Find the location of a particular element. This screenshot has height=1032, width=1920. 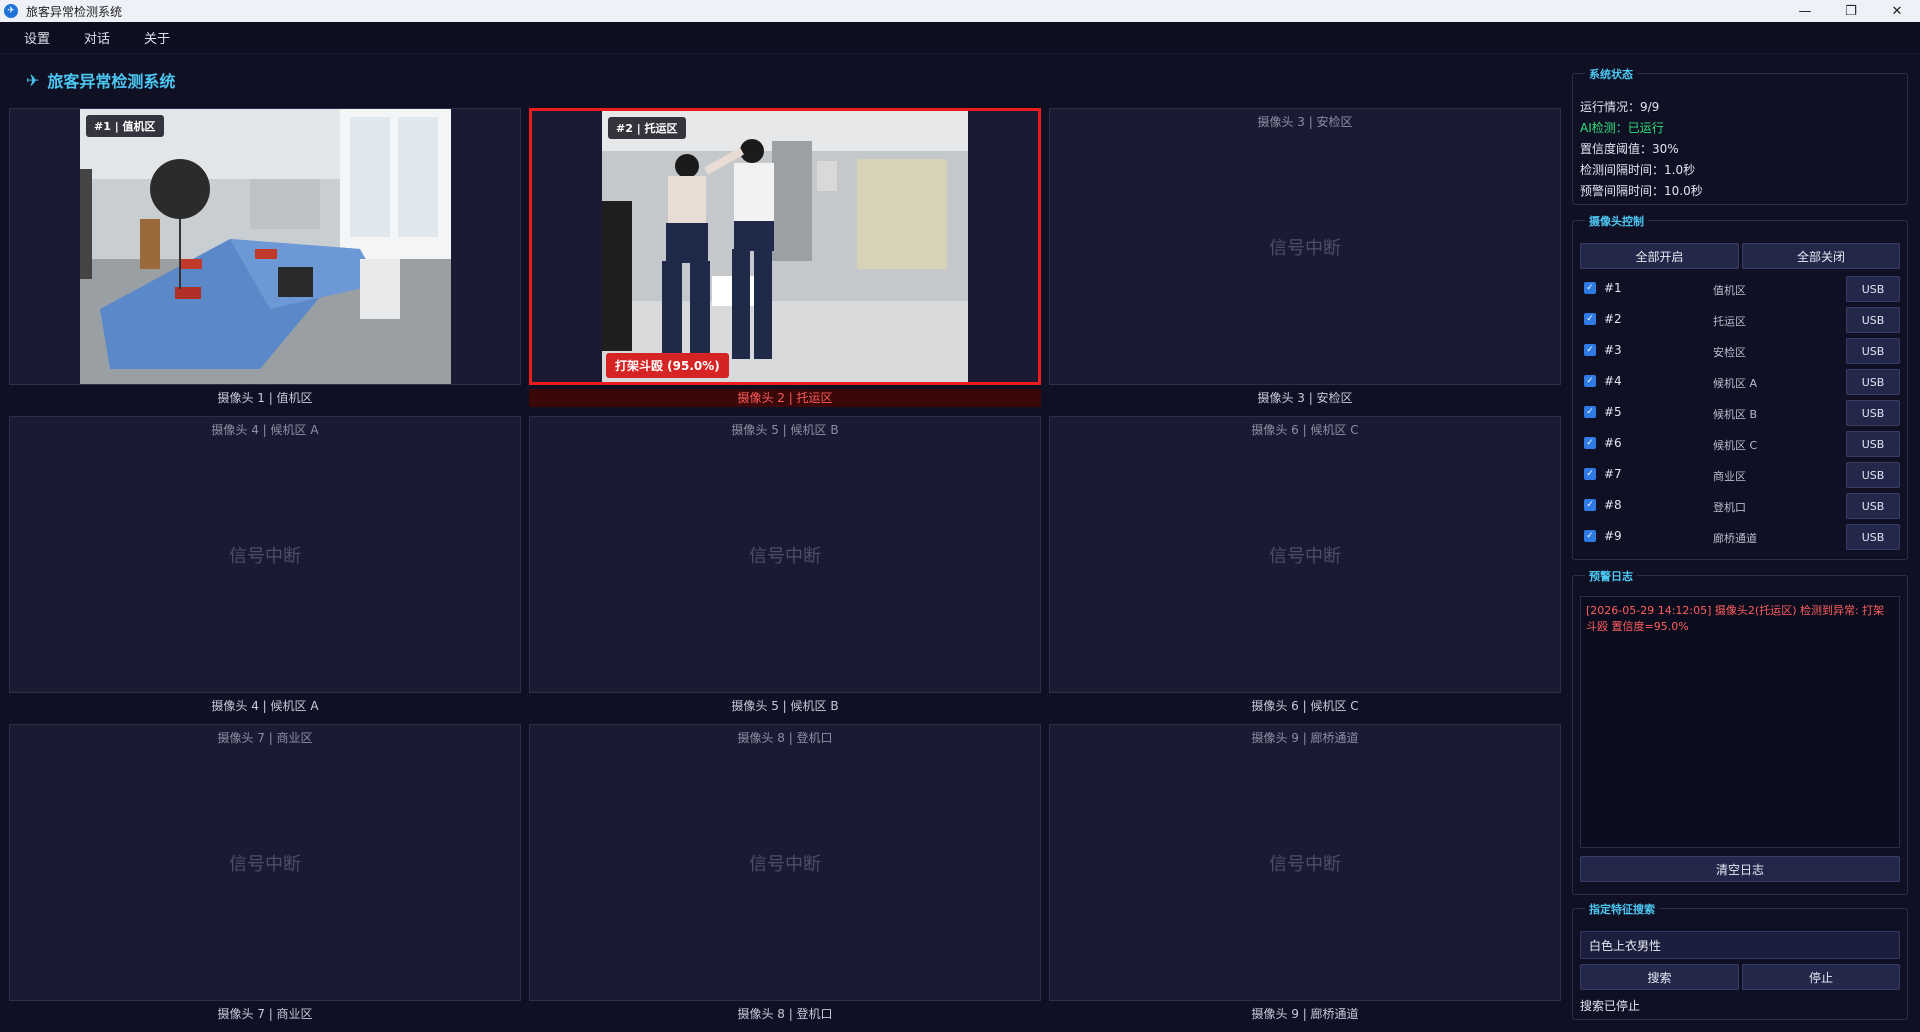

camera-caption-5: 摄像头 5 | 候机区 B is located at coordinates (785, 706).